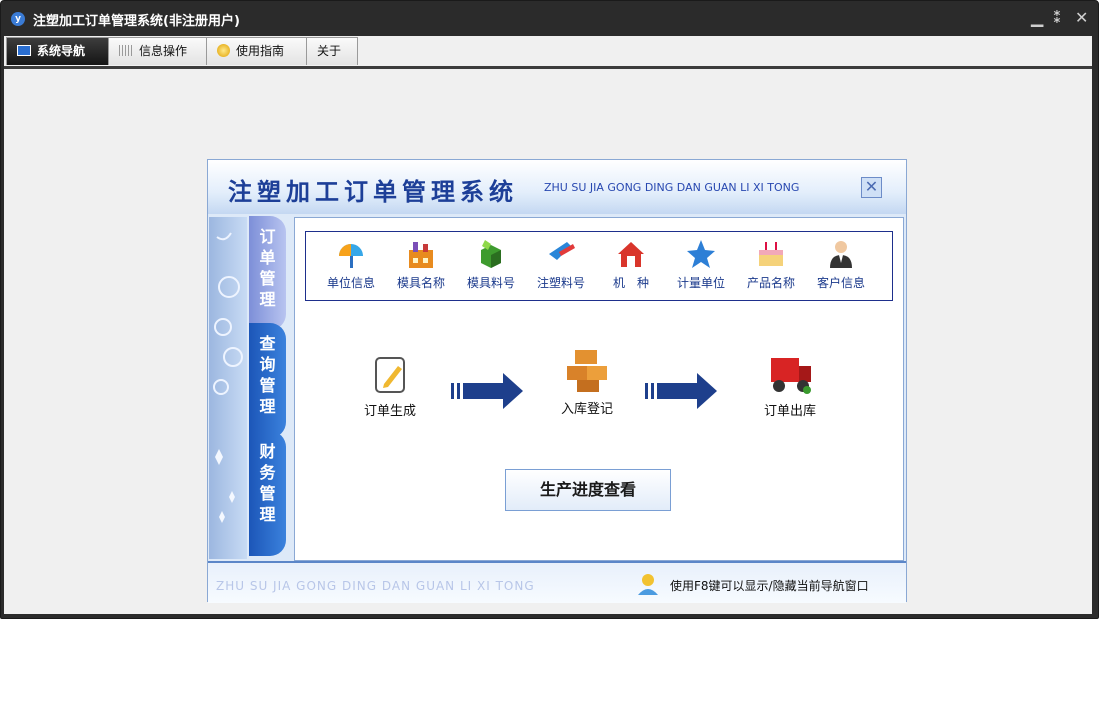 The width and height of the screenshot is (1099, 723). What do you see at coordinates (840, 283) in the screenshot?
I see `quick-item-label: 客户信息` at bounding box center [840, 283].